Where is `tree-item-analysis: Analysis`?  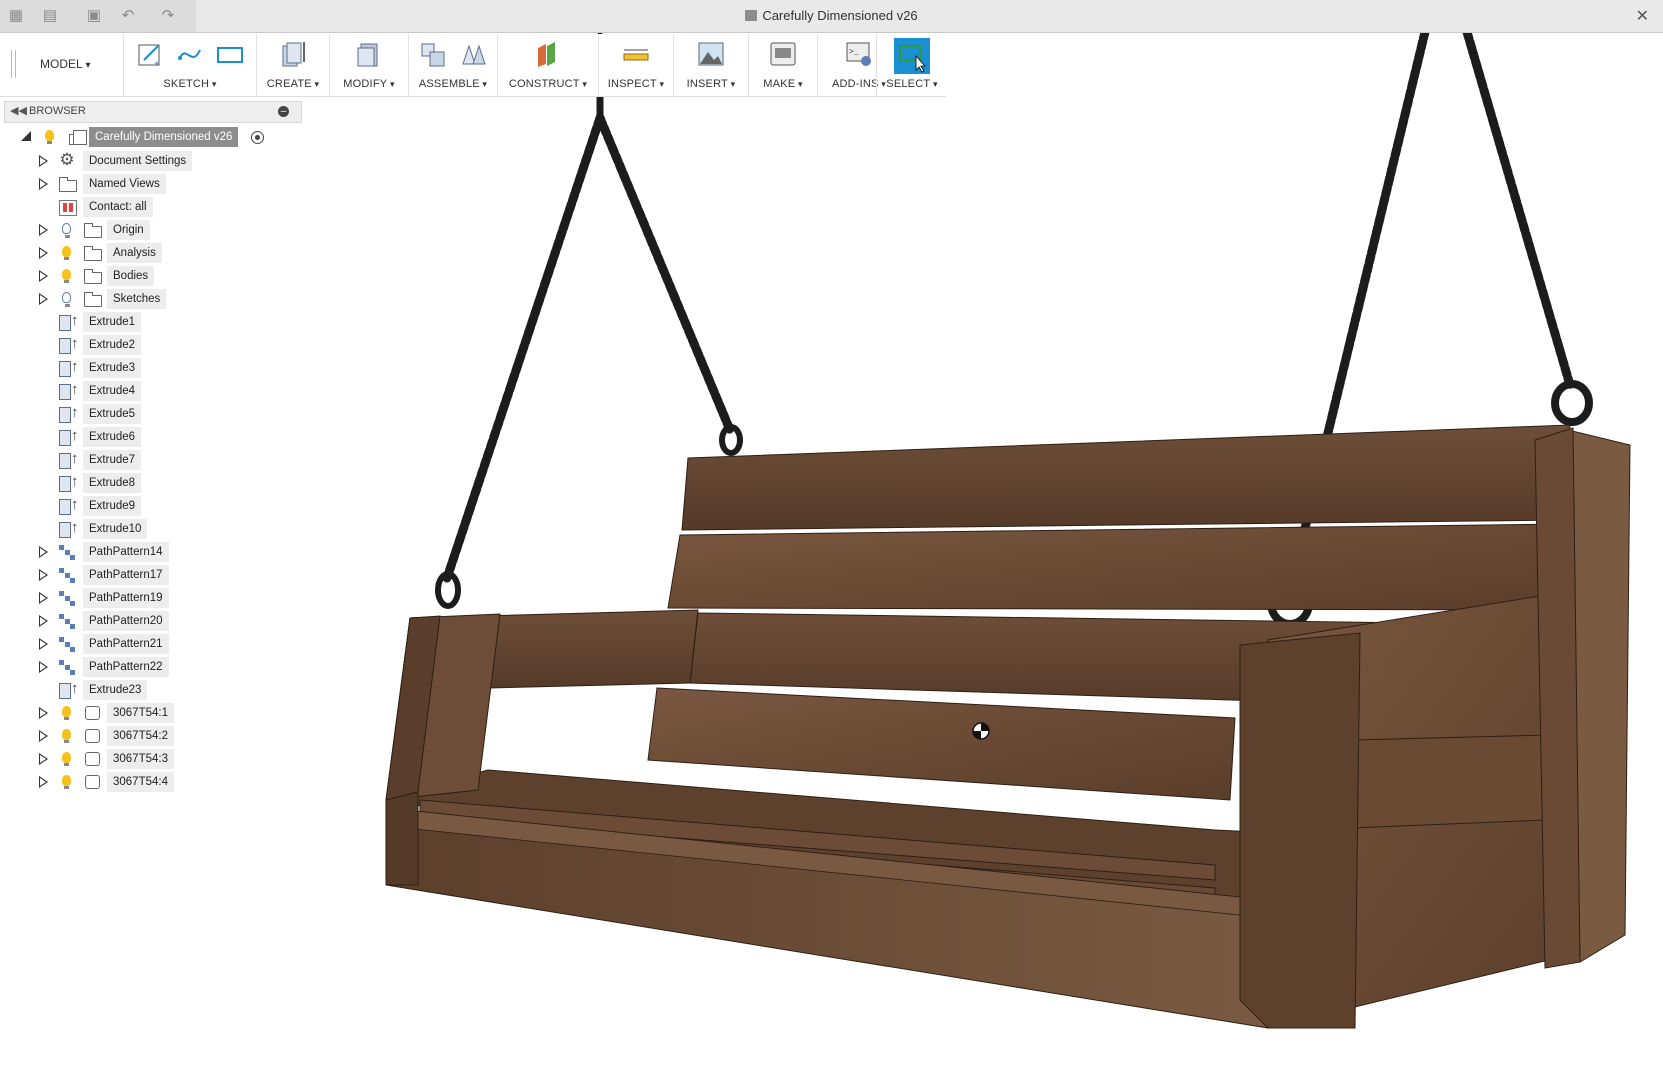 tree-item-analysis: Analysis is located at coordinates (160, 254).